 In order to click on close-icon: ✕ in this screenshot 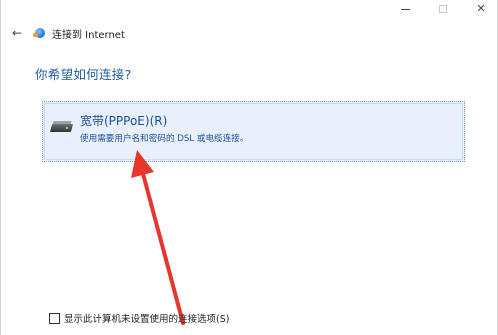, I will do `click(481, 8)`.